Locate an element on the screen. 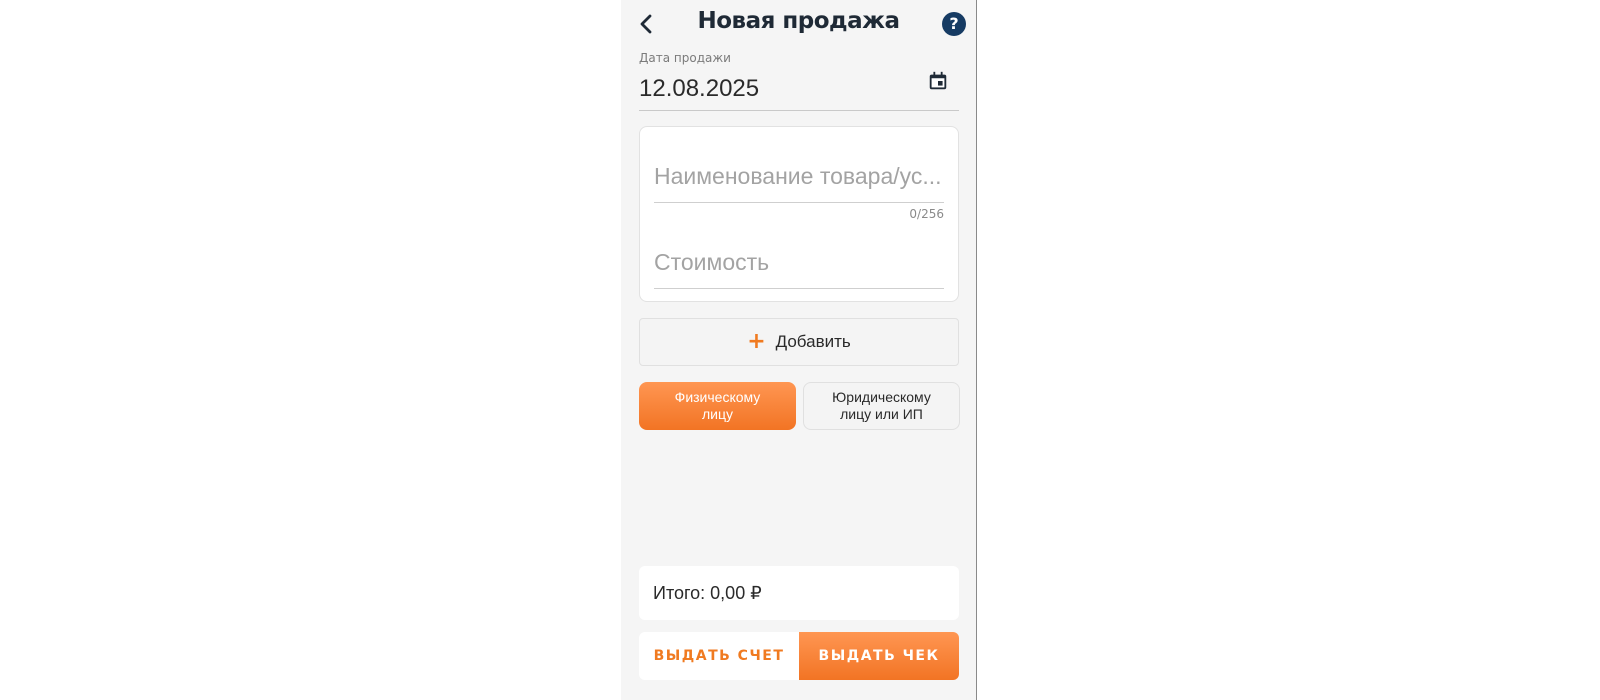 The width and height of the screenshot is (1600, 700). plus-icon: + is located at coordinates (756, 341).